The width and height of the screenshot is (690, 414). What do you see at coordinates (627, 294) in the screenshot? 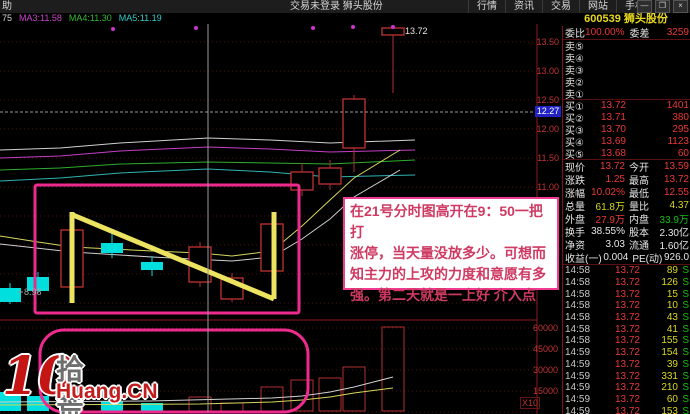
I see `tick-row: 14:58 13.72 15 S` at bounding box center [627, 294].